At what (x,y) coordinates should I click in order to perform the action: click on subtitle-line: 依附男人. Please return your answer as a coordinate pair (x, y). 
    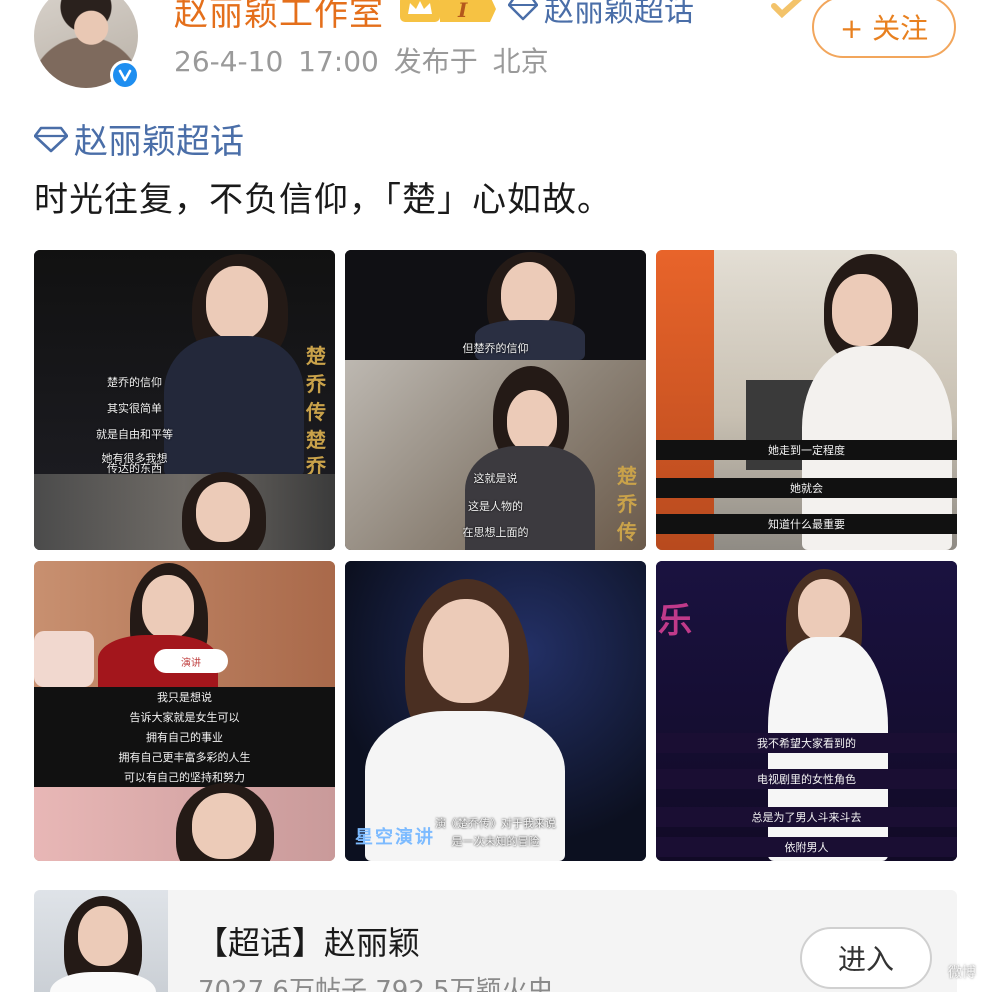
    Looking at the image, I should click on (806, 847).